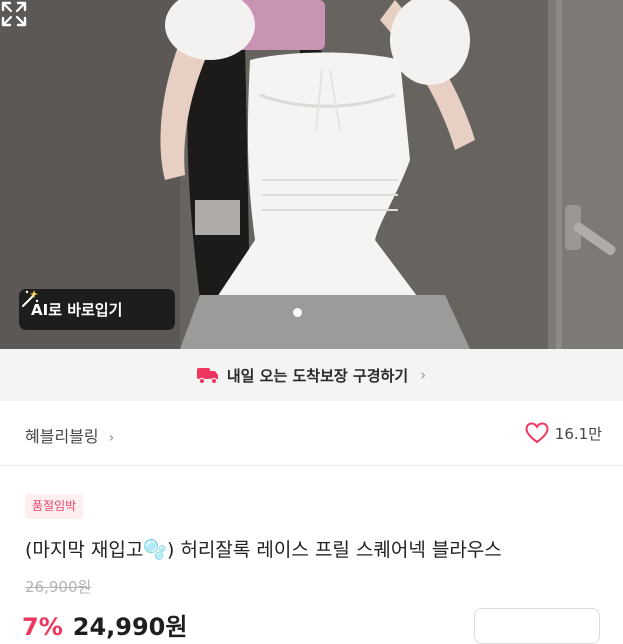  Describe the element at coordinates (42, 627) in the screenshot. I see `discount-rate: 7%` at that location.